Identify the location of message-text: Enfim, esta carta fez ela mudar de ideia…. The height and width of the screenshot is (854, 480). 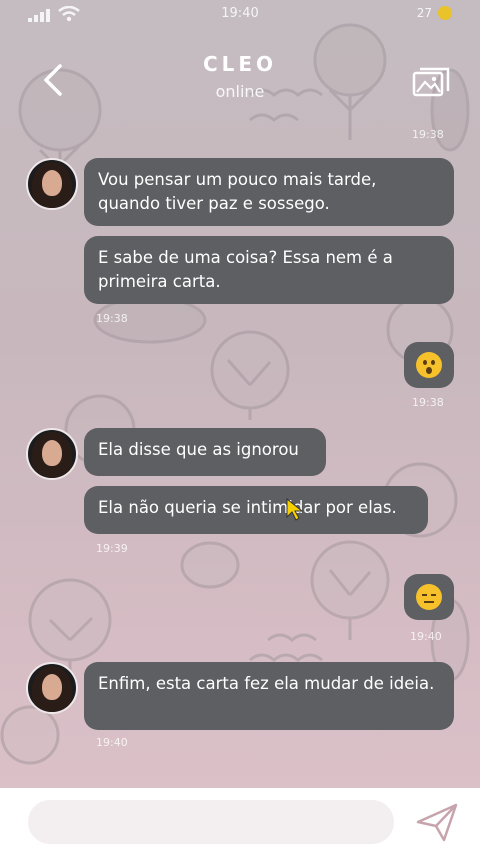
(266, 683).